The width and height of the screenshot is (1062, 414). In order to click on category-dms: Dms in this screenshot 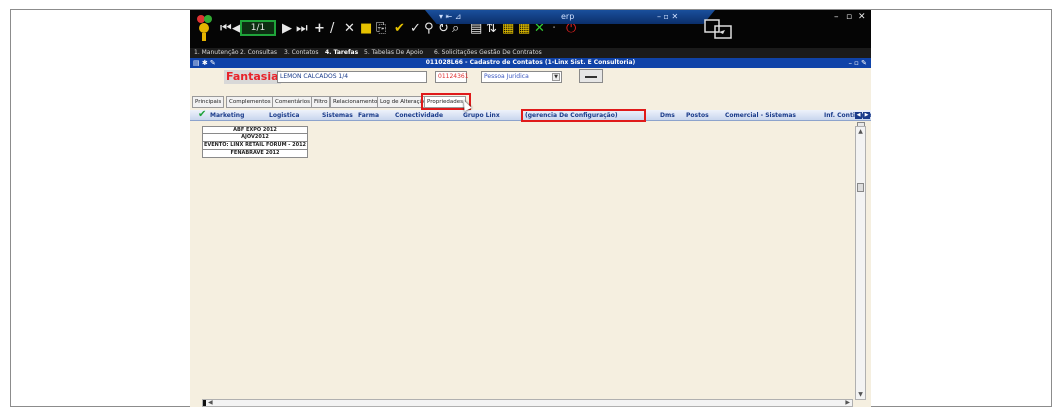, I will do `click(667, 115)`.